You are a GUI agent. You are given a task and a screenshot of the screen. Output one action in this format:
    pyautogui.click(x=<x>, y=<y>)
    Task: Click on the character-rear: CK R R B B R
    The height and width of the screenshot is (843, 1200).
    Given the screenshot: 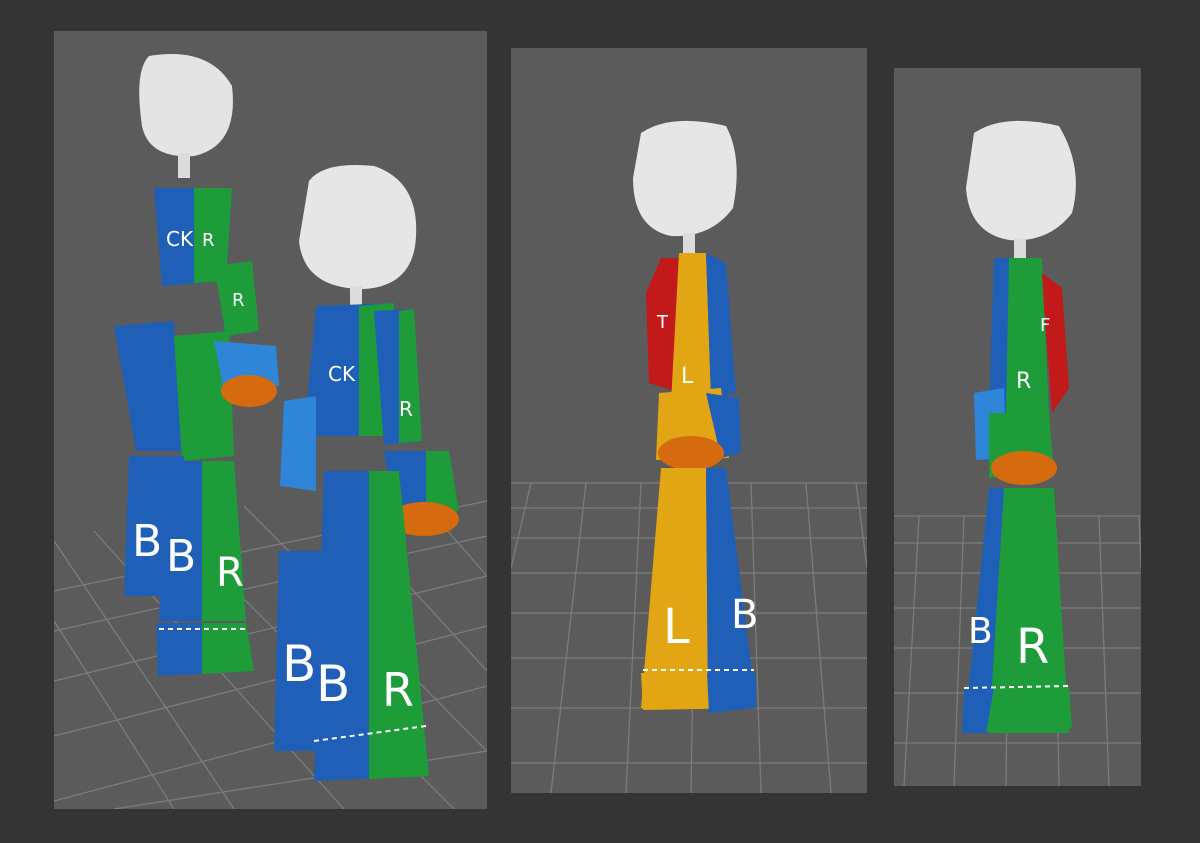 What is the action you would take?
    pyautogui.click(x=196, y=365)
    